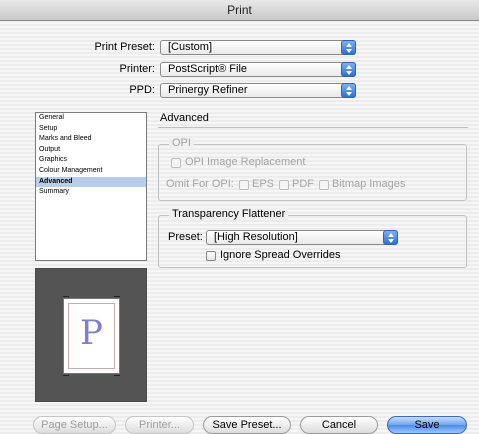 The image size is (479, 434). I want to click on sidebar-item-advanced: Advanced, so click(91, 182).